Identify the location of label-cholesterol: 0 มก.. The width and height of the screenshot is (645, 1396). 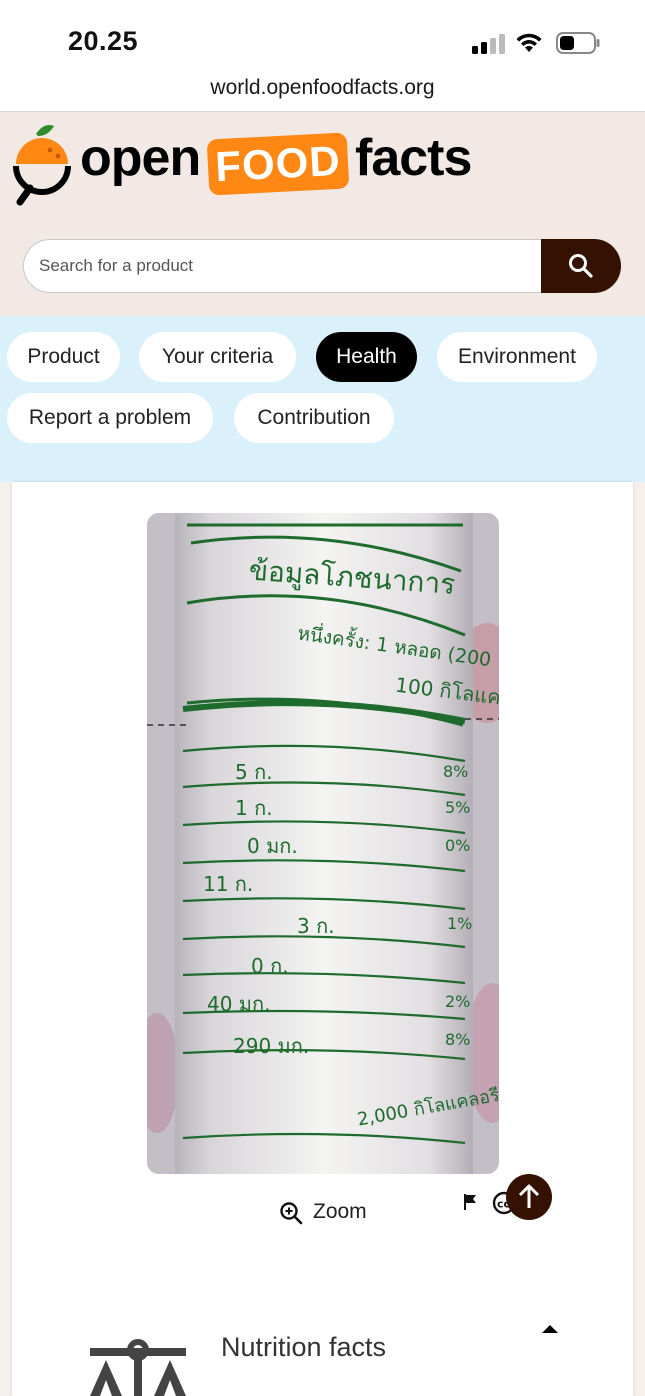
(272, 846).